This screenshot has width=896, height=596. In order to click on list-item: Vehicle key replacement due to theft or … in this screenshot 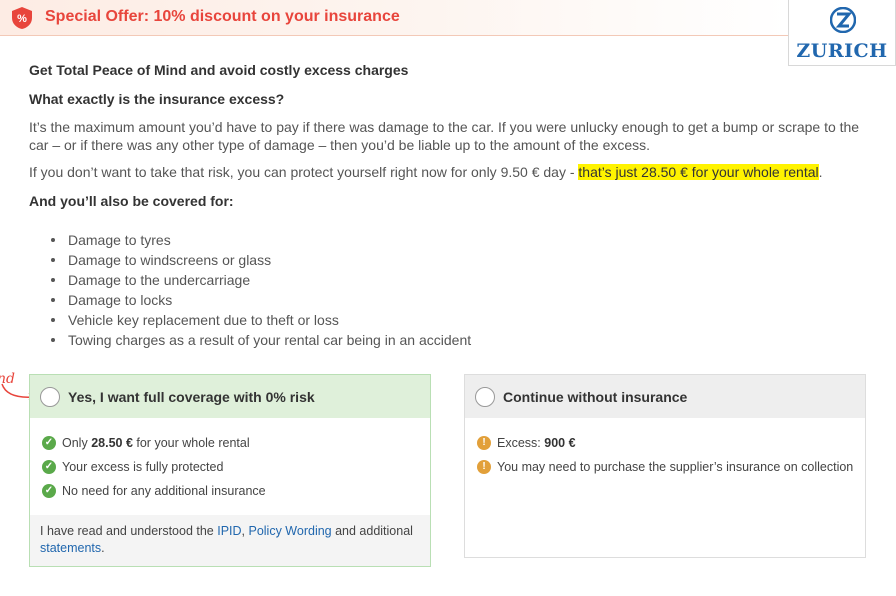, I will do `click(260, 320)`.